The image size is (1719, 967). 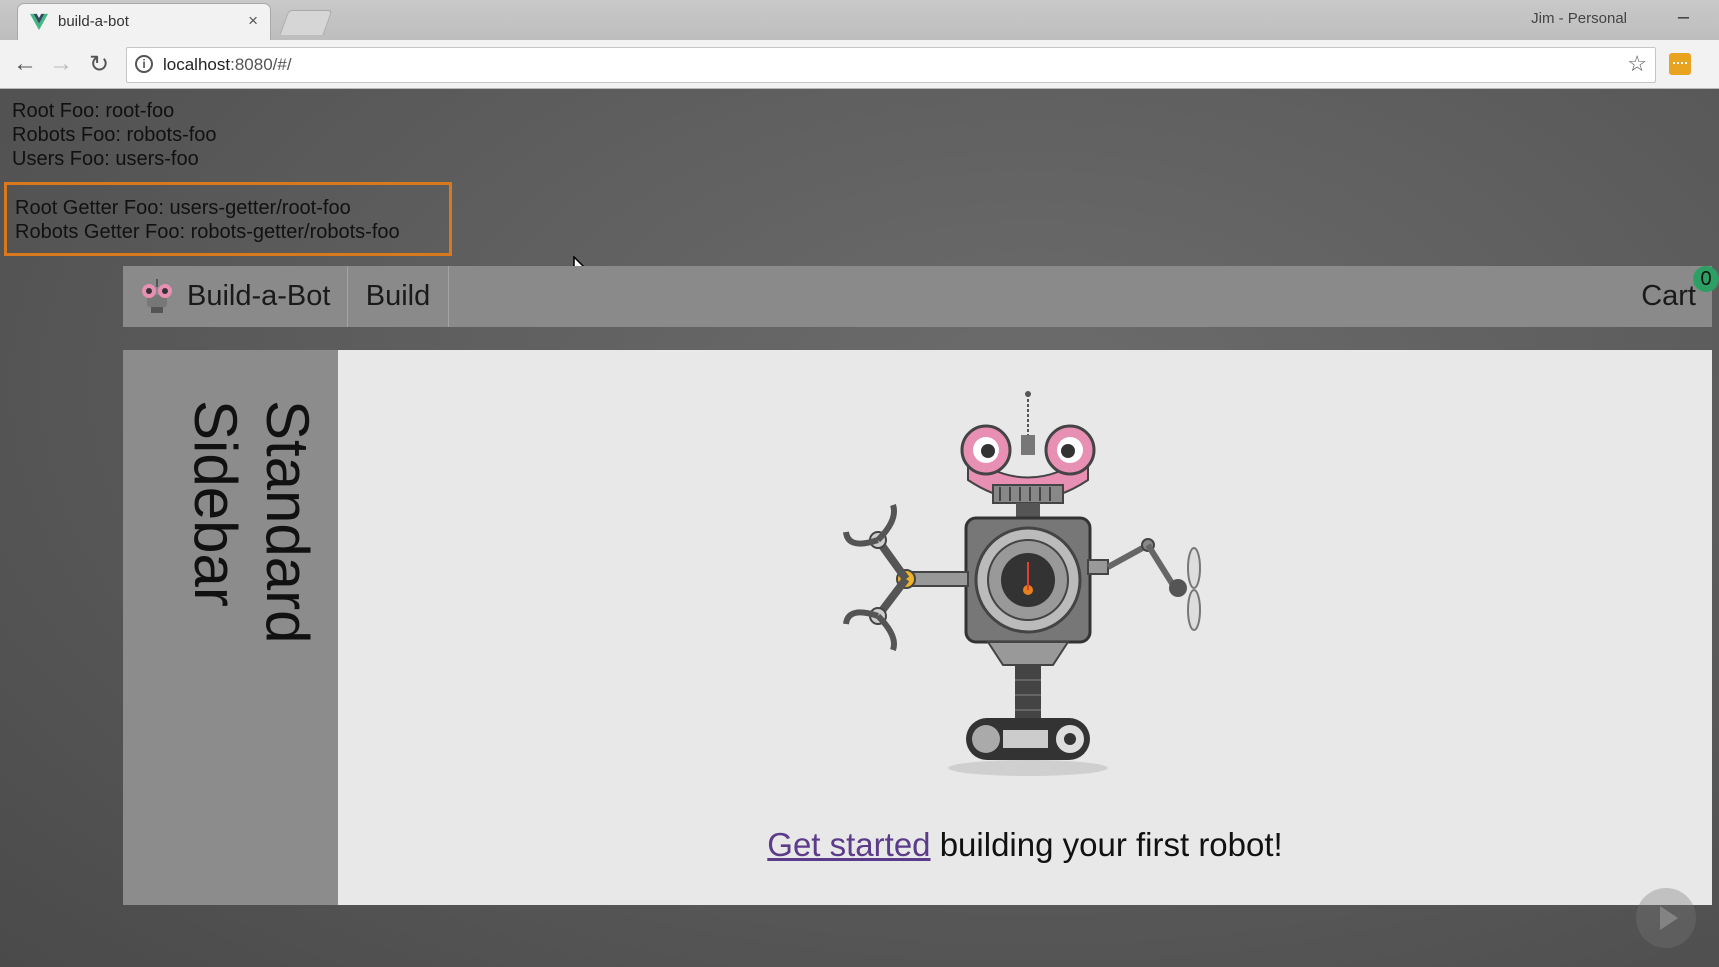 What do you see at coordinates (197, 64) in the screenshot?
I see `url-host: localhost` at bounding box center [197, 64].